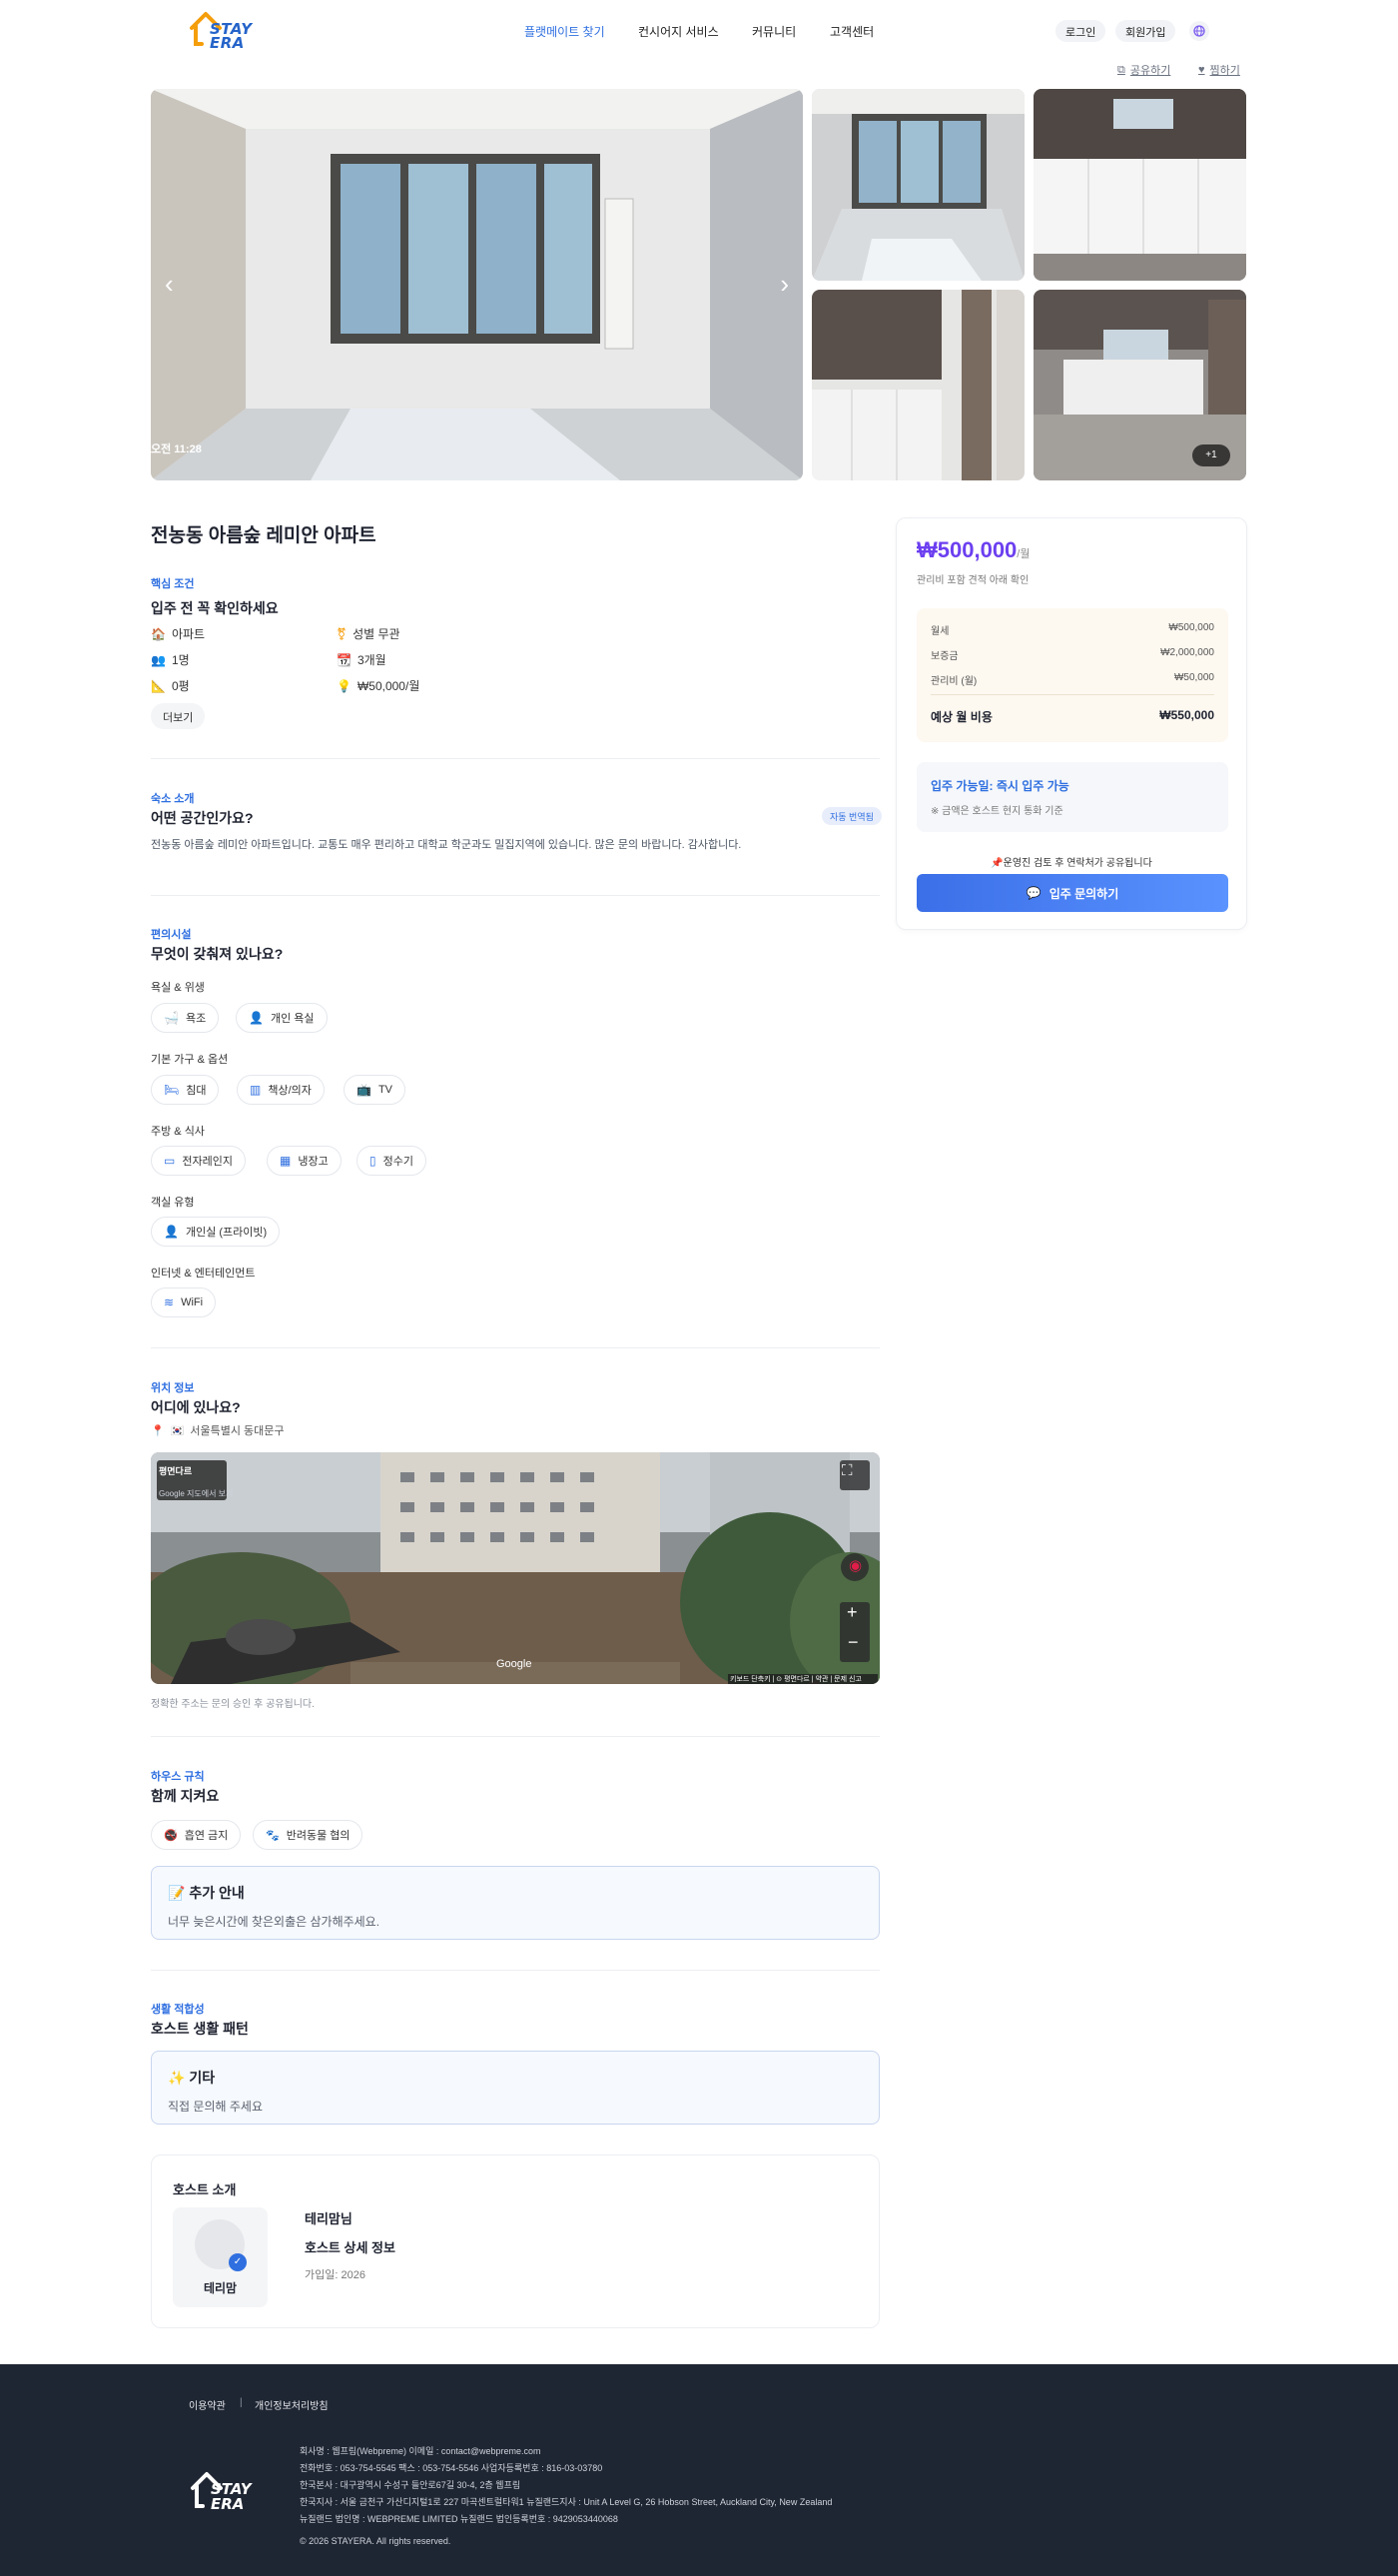 The width and height of the screenshot is (1398, 2576). Describe the element at coordinates (344, 660) in the screenshot. I see `calendar-icon: 📆` at that location.